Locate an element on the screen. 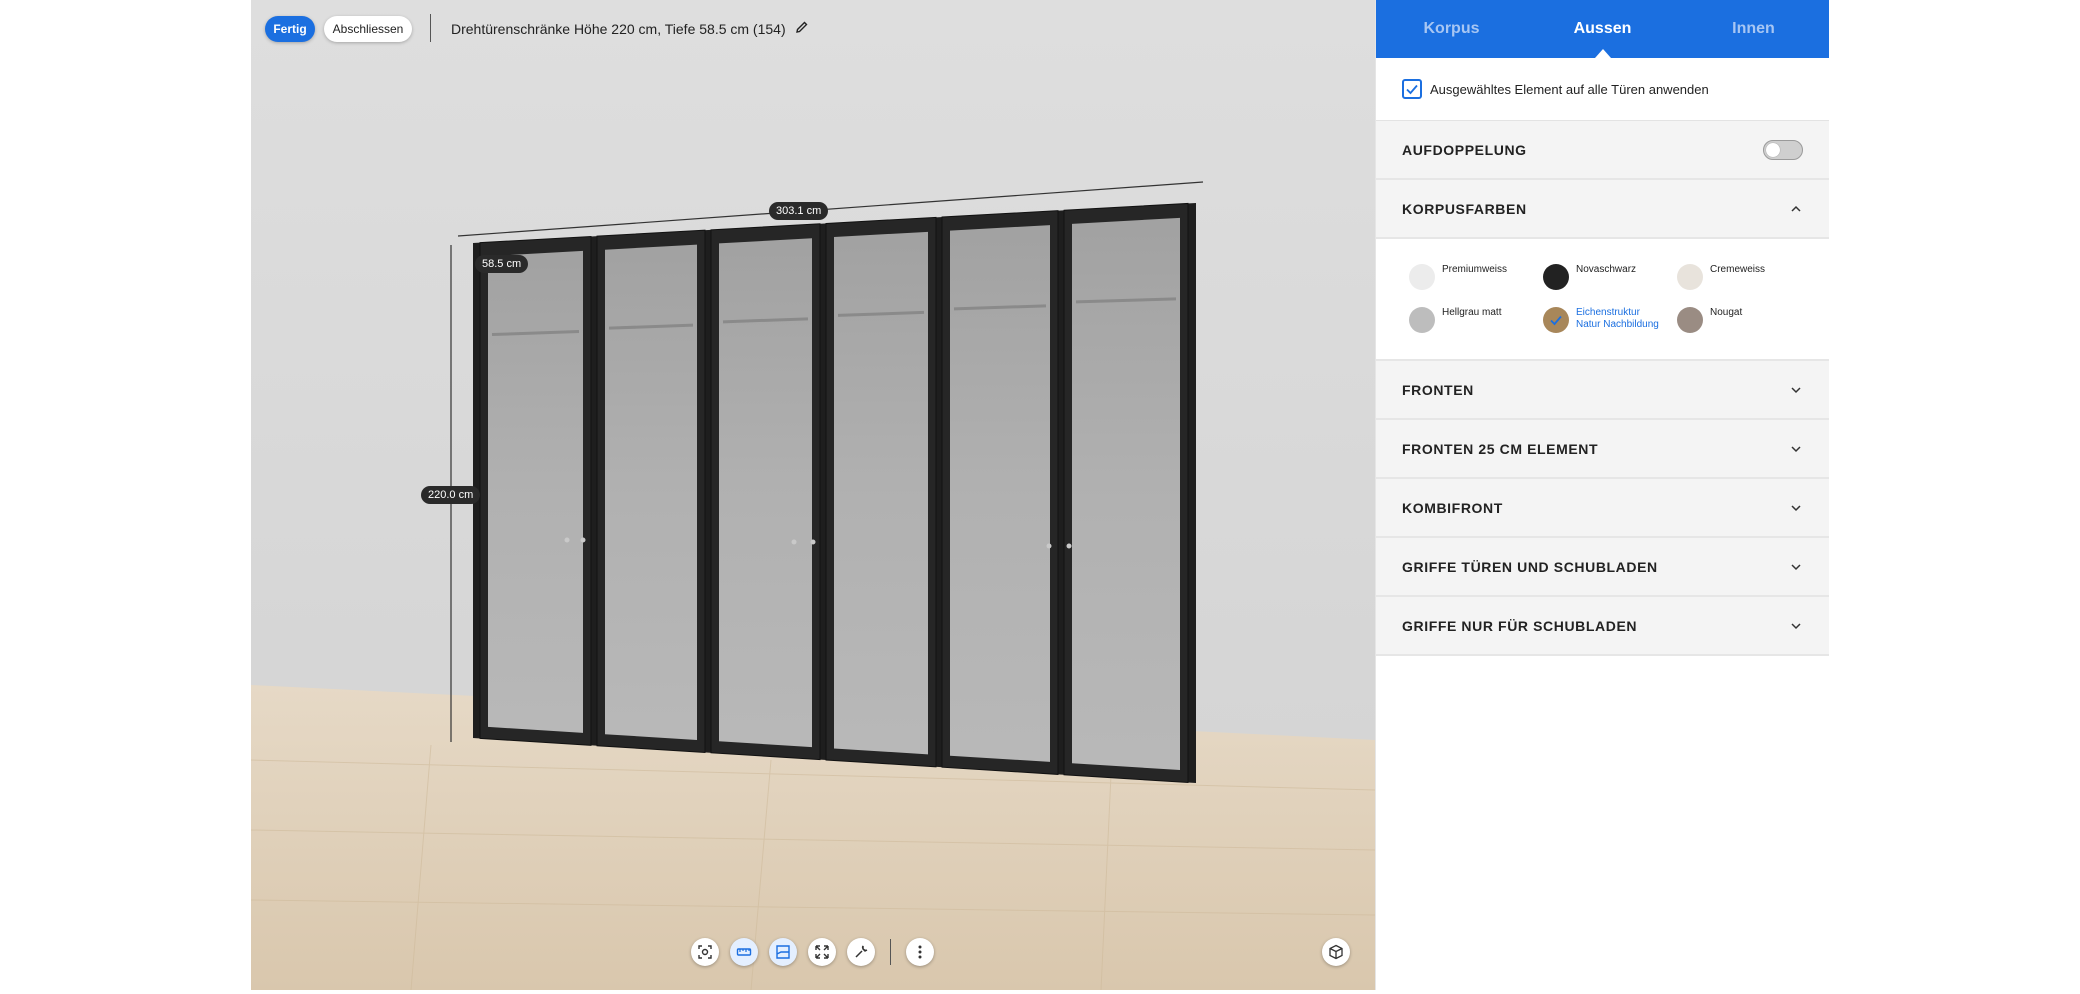 The image size is (2080, 994). section-aufdoppelung-label: AUFDOPPELUNG is located at coordinates (1464, 149).